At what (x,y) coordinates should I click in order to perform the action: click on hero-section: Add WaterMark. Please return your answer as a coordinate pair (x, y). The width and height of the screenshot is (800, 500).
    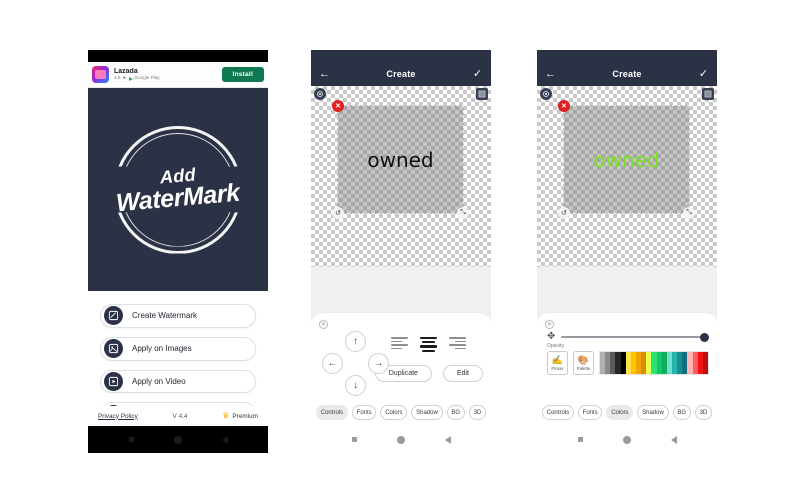
    Looking at the image, I should click on (178, 189).